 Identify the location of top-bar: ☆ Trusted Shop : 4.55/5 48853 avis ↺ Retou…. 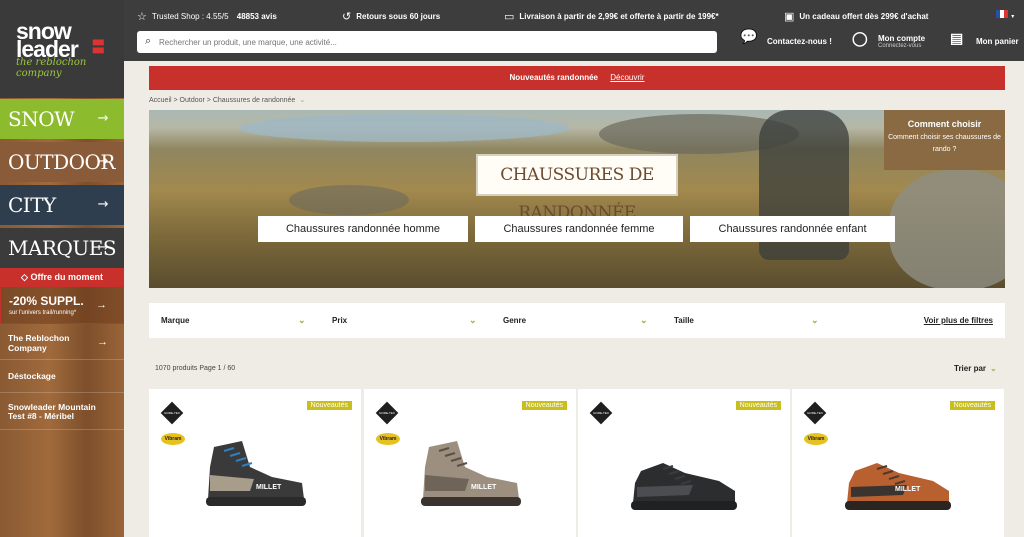
(574, 30).